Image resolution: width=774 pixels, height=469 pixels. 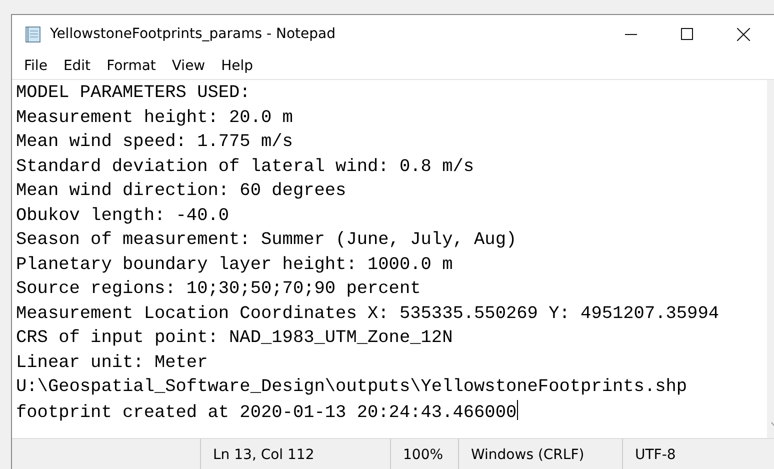 What do you see at coordinates (517, 410) in the screenshot?
I see `text-caret` at bounding box center [517, 410].